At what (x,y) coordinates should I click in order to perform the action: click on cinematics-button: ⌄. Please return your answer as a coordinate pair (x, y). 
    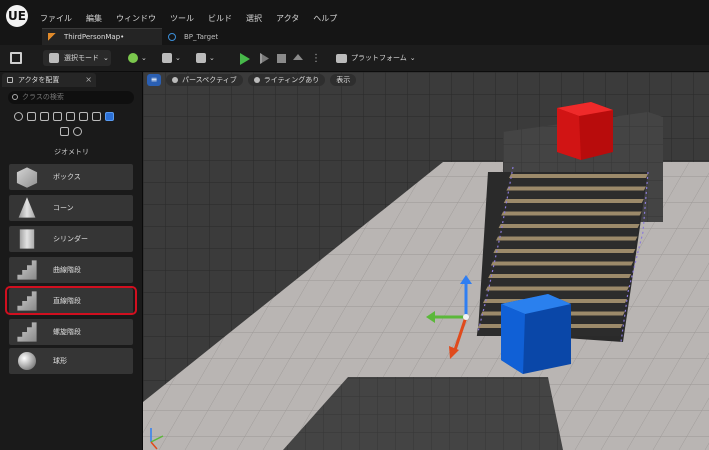
    Looking at the image, I should click on (205, 58).